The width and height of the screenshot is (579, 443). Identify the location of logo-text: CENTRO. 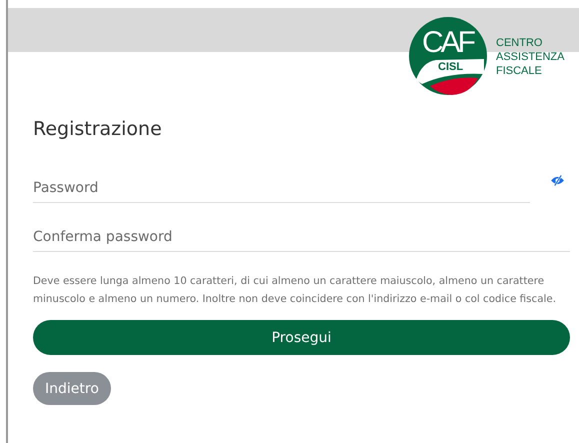
(520, 43).